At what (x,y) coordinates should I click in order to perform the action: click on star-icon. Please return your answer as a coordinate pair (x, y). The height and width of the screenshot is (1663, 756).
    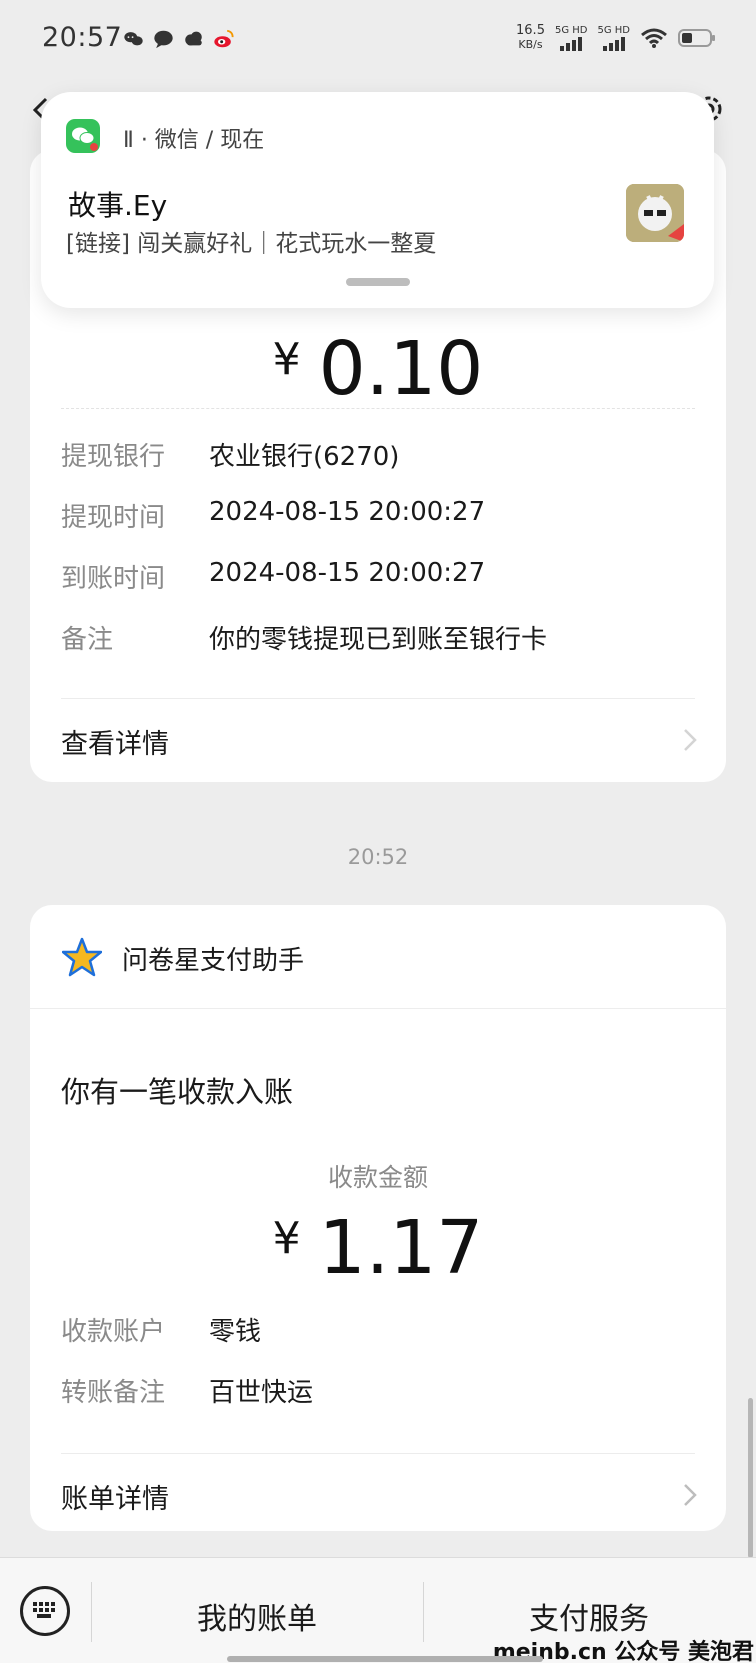
    Looking at the image, I should click on (82, 957).